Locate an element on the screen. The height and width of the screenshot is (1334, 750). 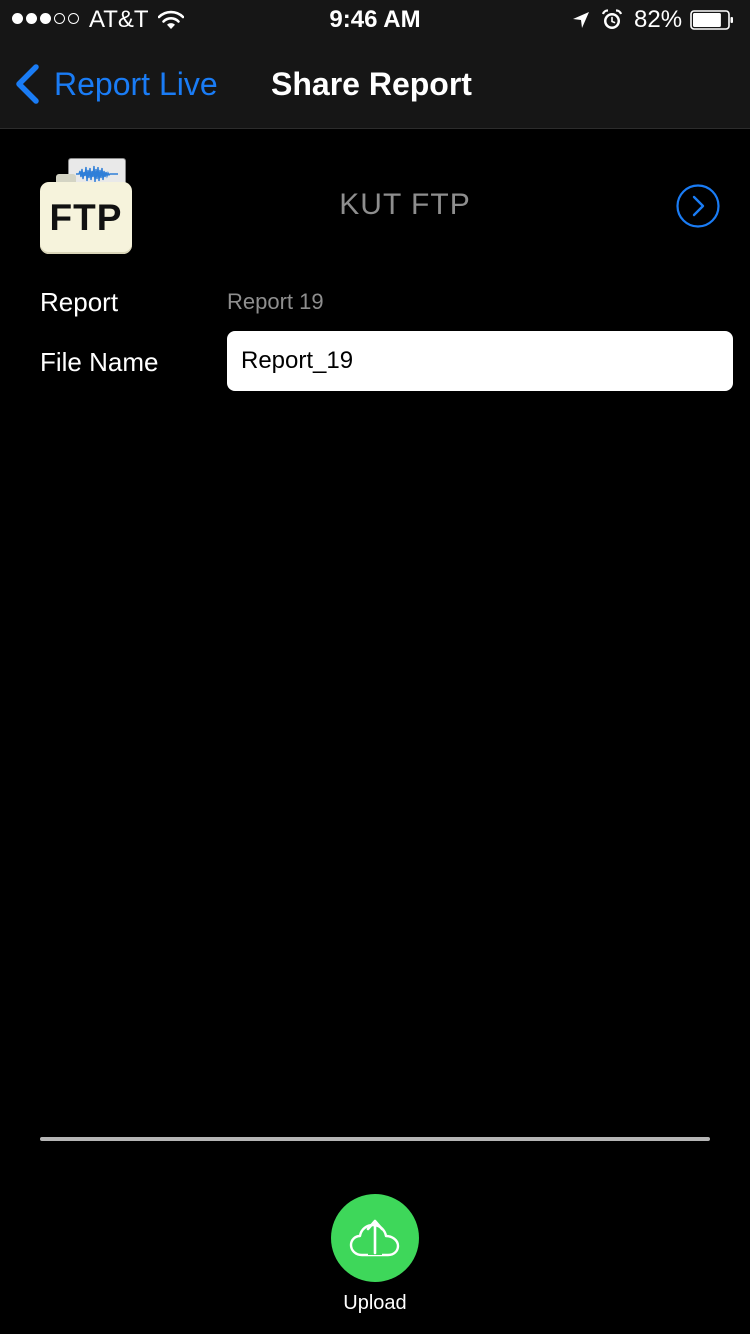
file-name-label: File Name is located at coordinates (99, 362).